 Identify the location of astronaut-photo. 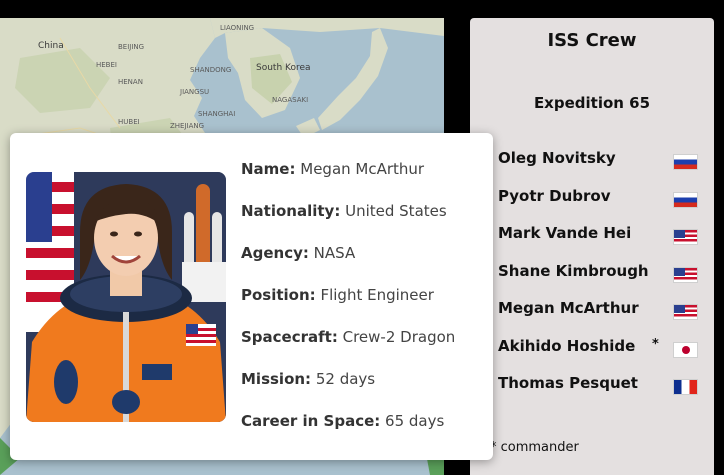
(126, 297).